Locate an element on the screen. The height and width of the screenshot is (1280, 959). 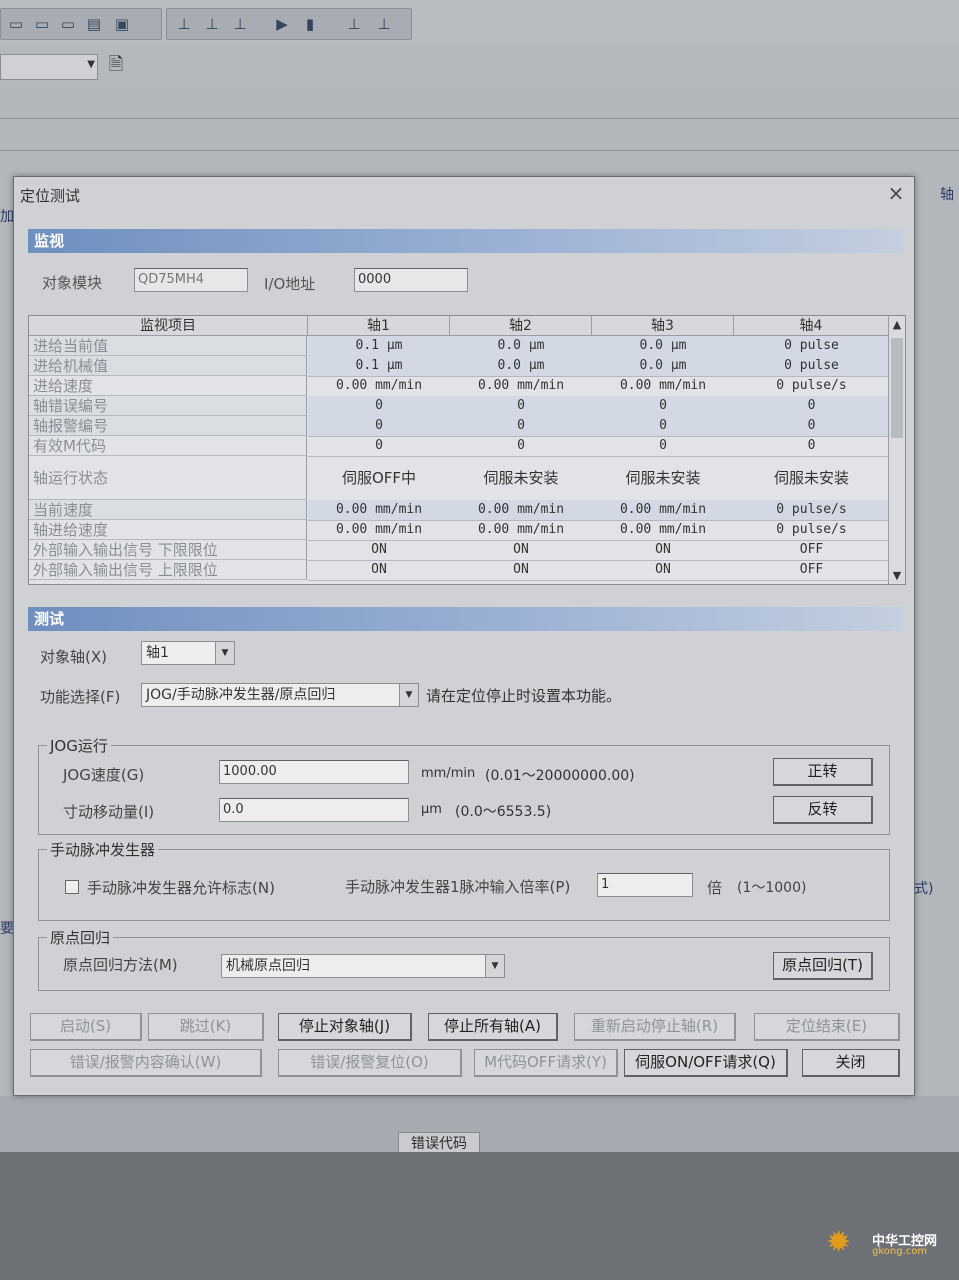
mpg-ratio-input: 1 is located at coordinates (645, 885).